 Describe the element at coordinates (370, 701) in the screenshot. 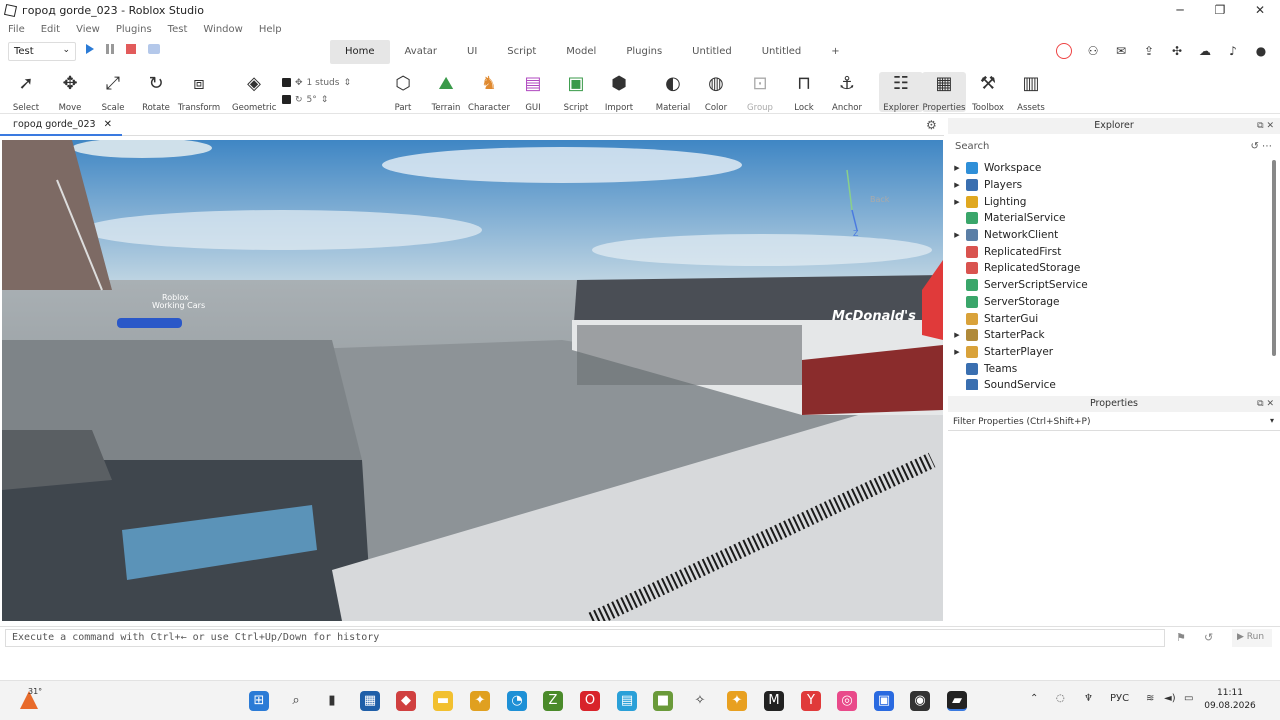

I see `calculator-icon: ▦` at that location.